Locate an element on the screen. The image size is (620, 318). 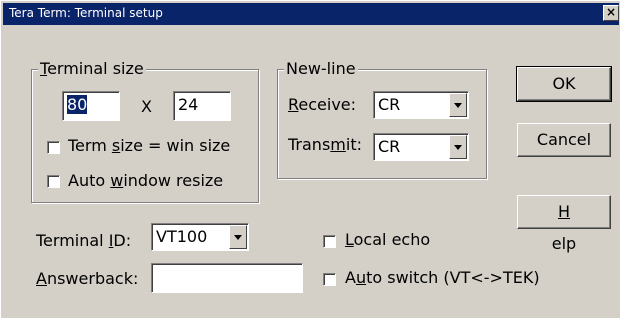
auto-switch-checkbox is located at coordinates (329, 279).